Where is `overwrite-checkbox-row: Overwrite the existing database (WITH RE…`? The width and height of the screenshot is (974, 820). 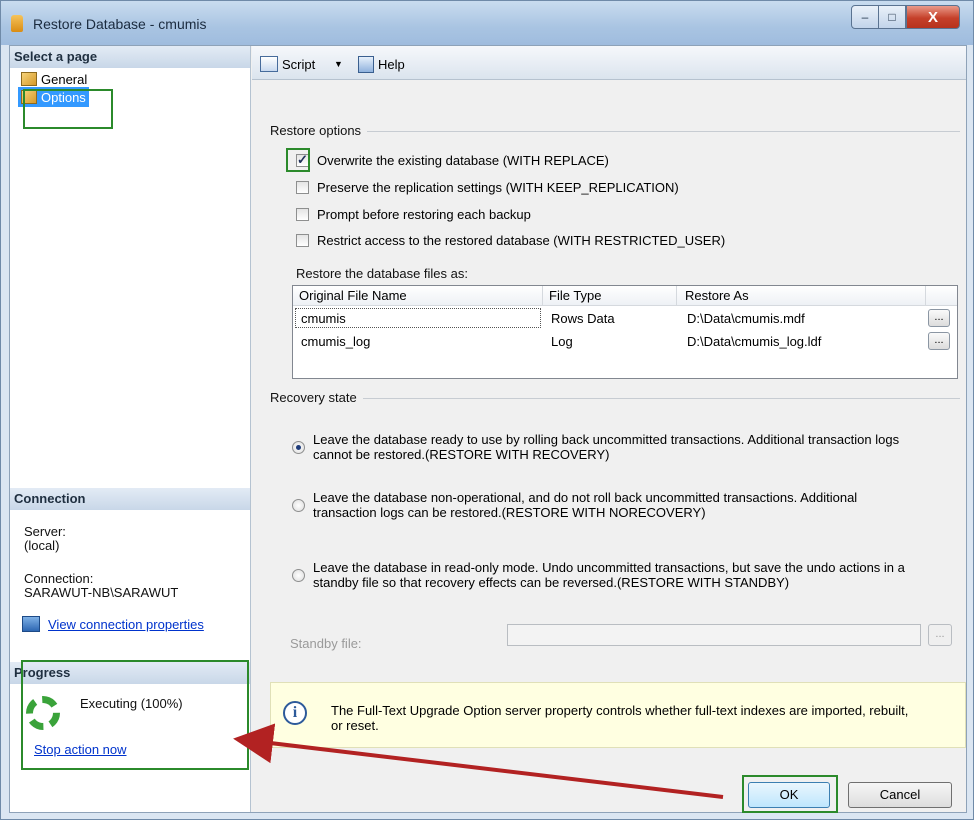
overwrite-checkbox-row: Overwrite the existing database (WITH RE… is located at coordinates (452, 160).